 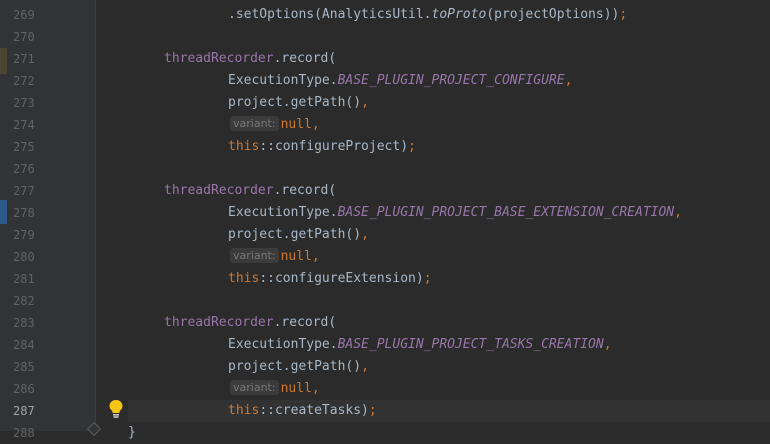 What do you see at coordinates (385, 59) in the screenshot?
I see `code-line: 271 threadRecorder.record(` at bounding box center [385, 59].